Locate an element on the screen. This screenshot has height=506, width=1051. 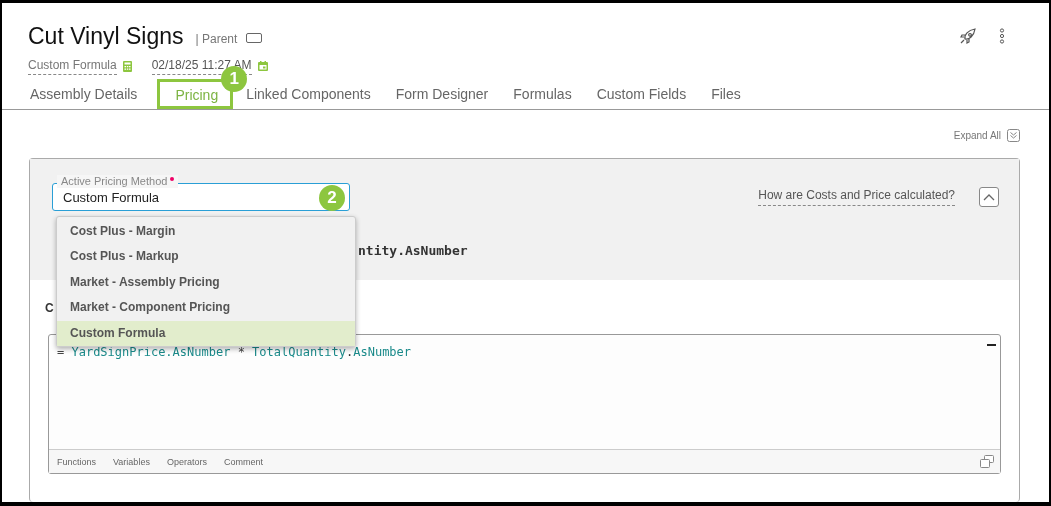
formula-label: C is located at coordinates (49, 308).